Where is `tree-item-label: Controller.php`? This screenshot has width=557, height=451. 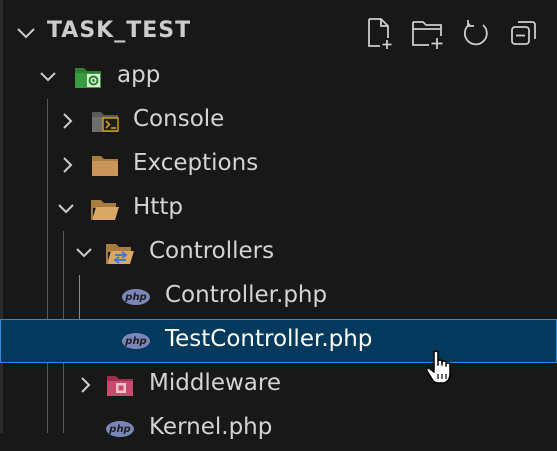 tree-item-label: Controller.php is located at coordinates (246, 295).